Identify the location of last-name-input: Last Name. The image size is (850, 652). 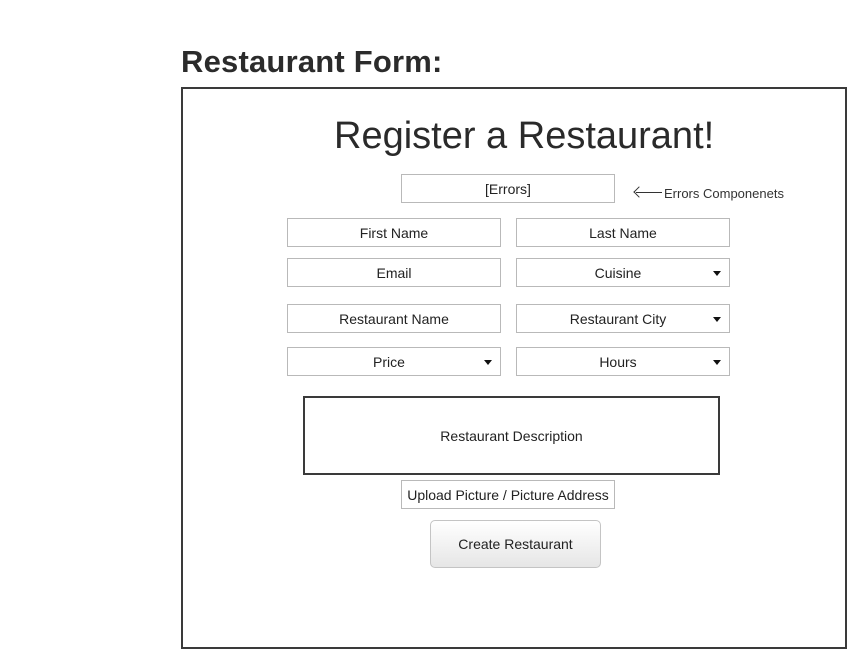
(623, 232).